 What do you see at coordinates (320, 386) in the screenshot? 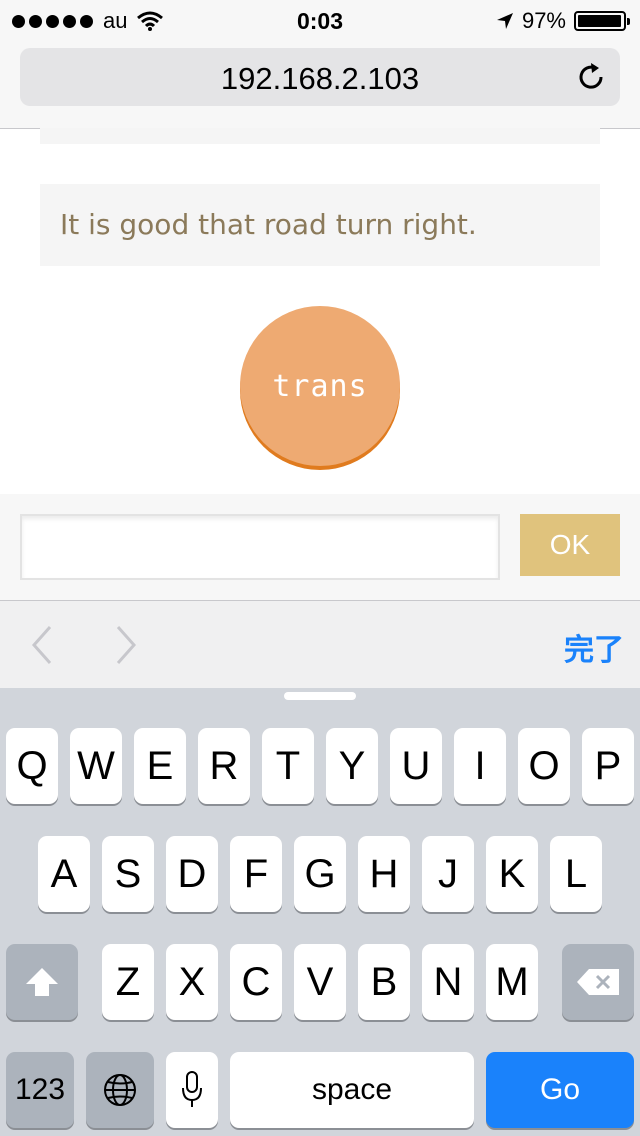
I see `trans-button: trans` at bounding box center [320, 386].